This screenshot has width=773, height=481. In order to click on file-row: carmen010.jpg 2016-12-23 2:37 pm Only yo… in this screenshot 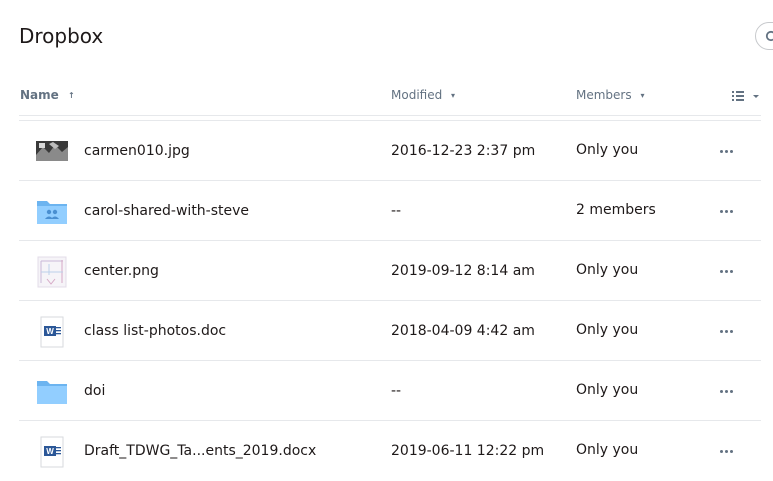, I will do `click(390, 151)`.